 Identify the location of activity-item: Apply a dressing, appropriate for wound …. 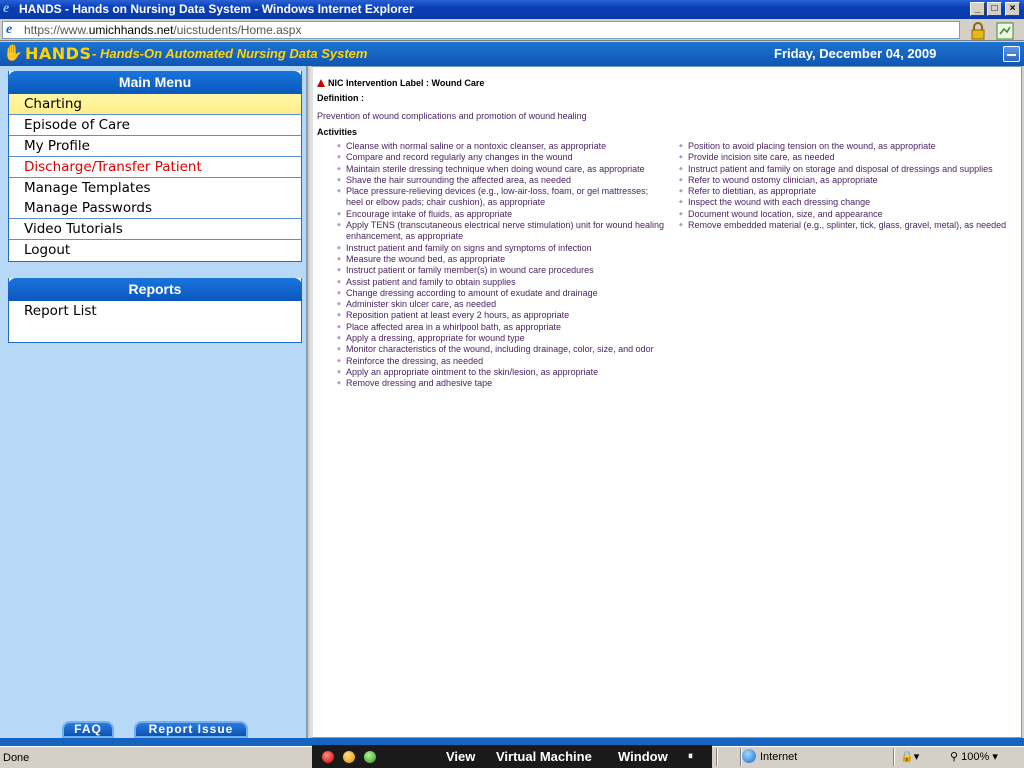
(502, 339).